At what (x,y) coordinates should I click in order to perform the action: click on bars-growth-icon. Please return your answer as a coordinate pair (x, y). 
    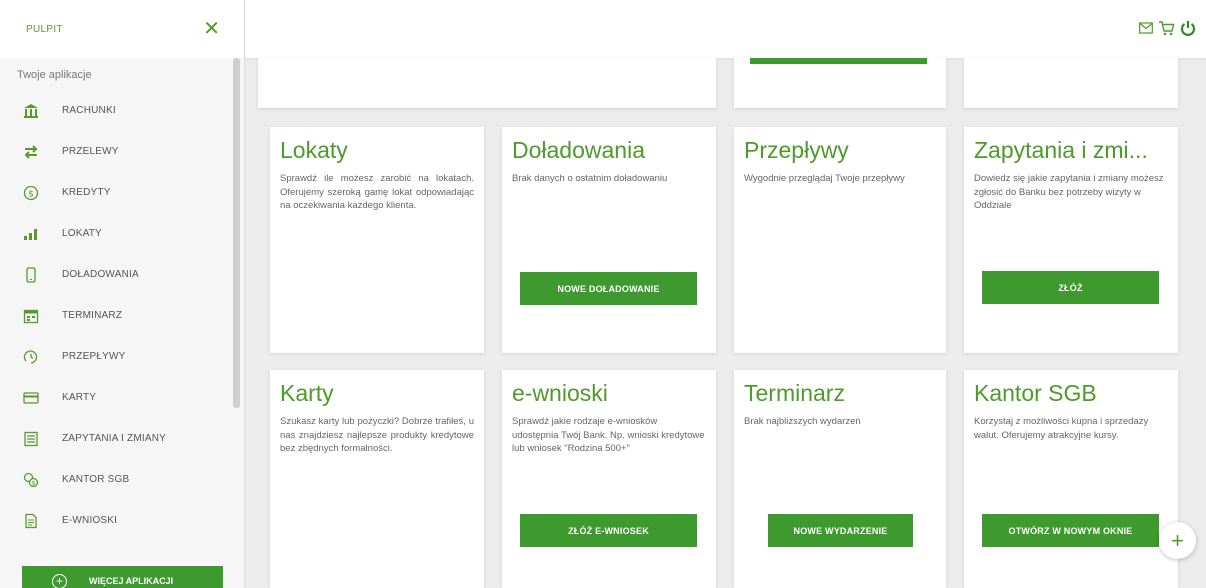
    Looking at the image, I should click on (31, 234).